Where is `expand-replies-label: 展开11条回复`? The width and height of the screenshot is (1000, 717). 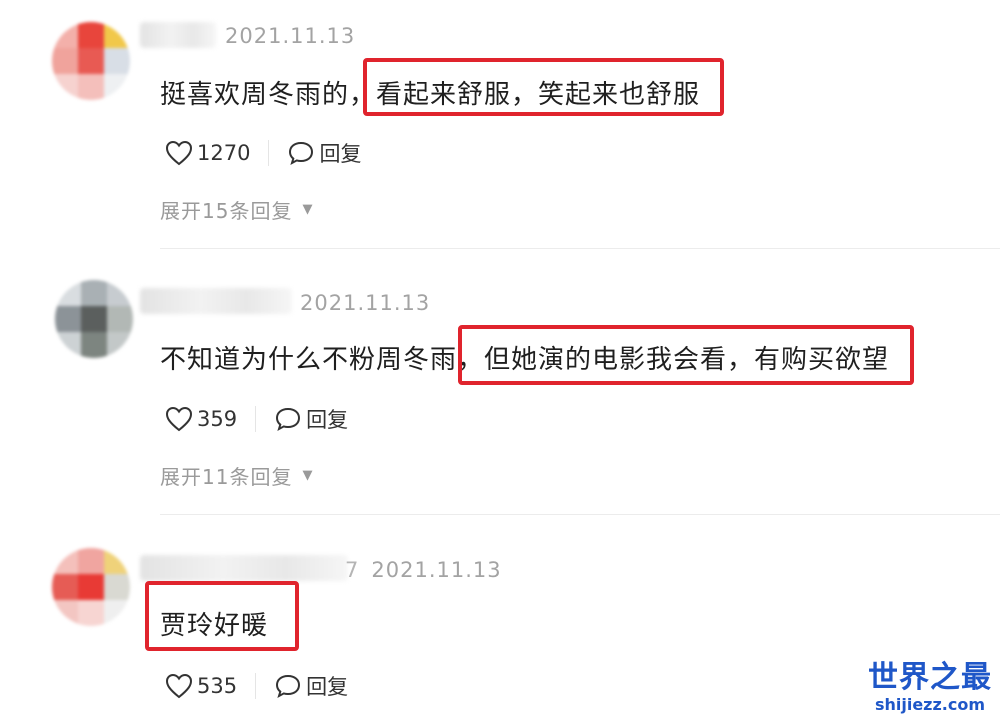 expand-replies-label: 展开11条回复 is located at coordinates (226, 477).